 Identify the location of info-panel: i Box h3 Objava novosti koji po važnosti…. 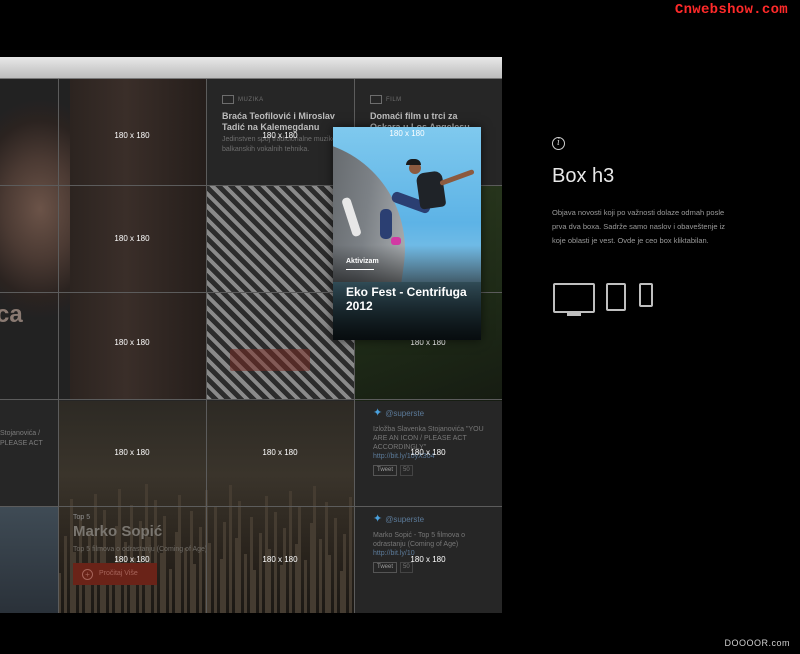
(642, 192).